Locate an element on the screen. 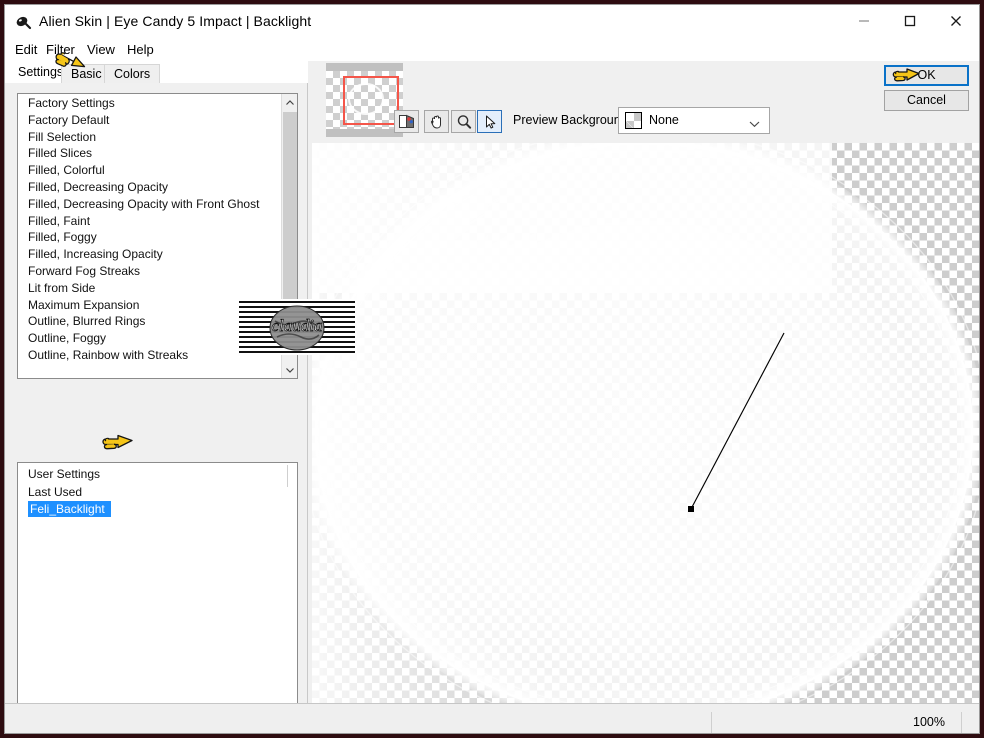 This screenshot has height=738, width=984. preview-background-value: None is located at coordinates (664, 120).